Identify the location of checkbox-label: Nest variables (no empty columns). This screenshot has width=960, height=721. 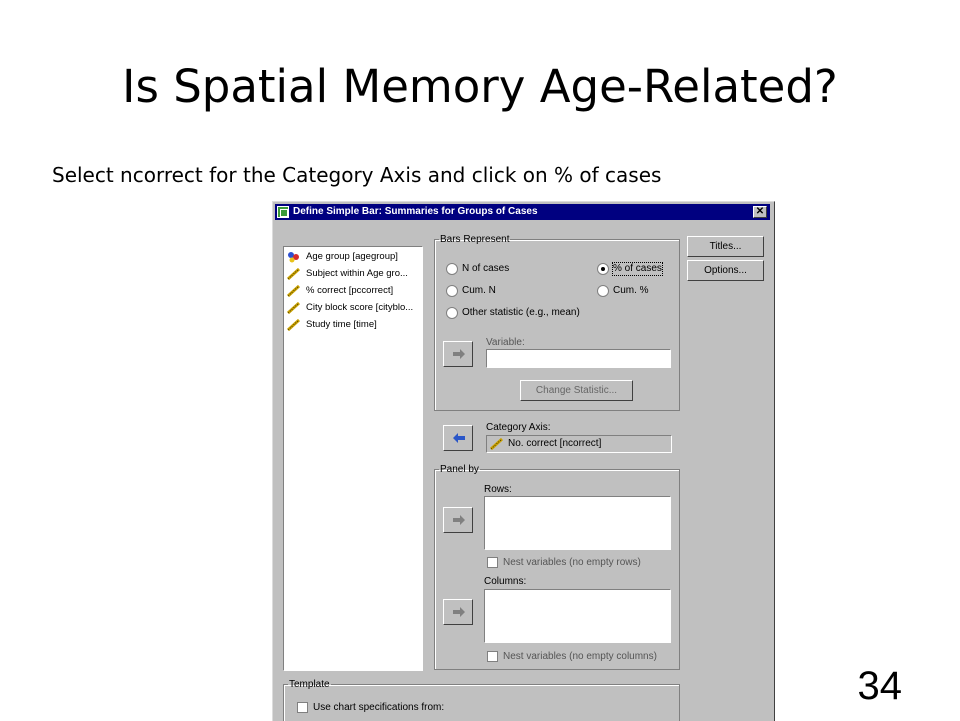
(580, 656).